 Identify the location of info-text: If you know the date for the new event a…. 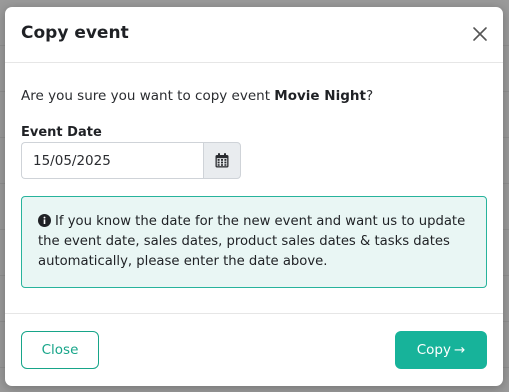
(252, 241).